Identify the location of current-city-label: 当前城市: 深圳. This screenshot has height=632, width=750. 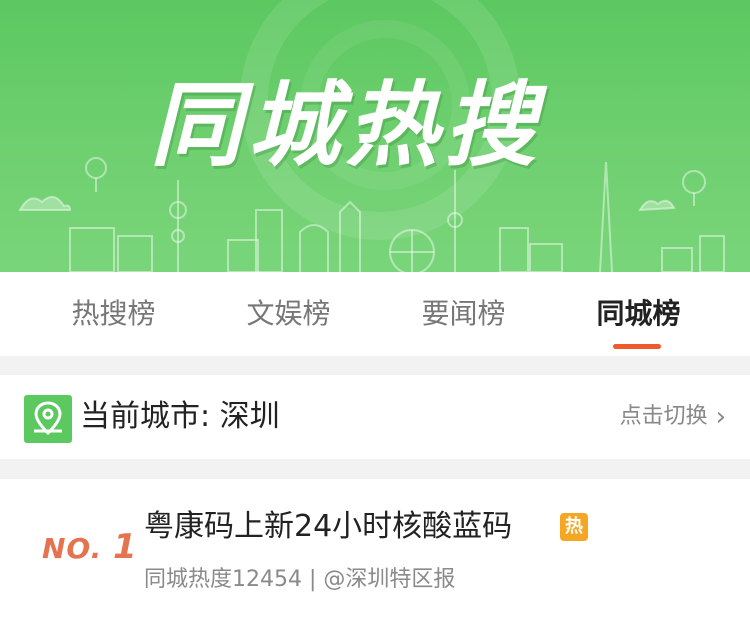
(180, 416).